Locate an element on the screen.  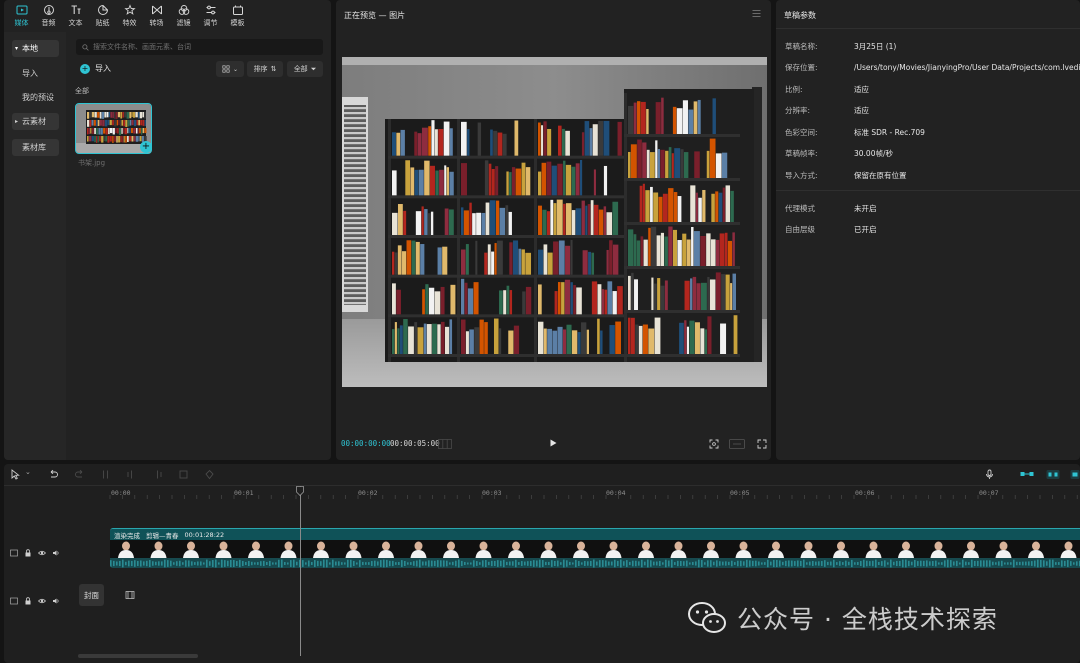
split-icon is located at coordinates (105, 474).